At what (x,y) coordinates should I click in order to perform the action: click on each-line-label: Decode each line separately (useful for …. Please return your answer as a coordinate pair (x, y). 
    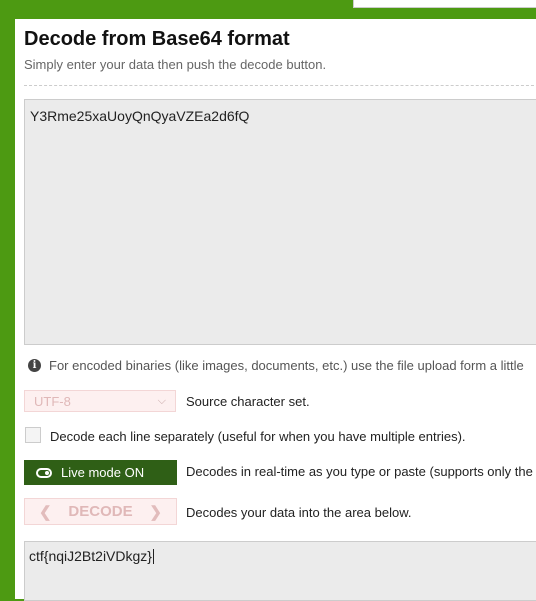
    Looking at the image, I should click on (258, 436).